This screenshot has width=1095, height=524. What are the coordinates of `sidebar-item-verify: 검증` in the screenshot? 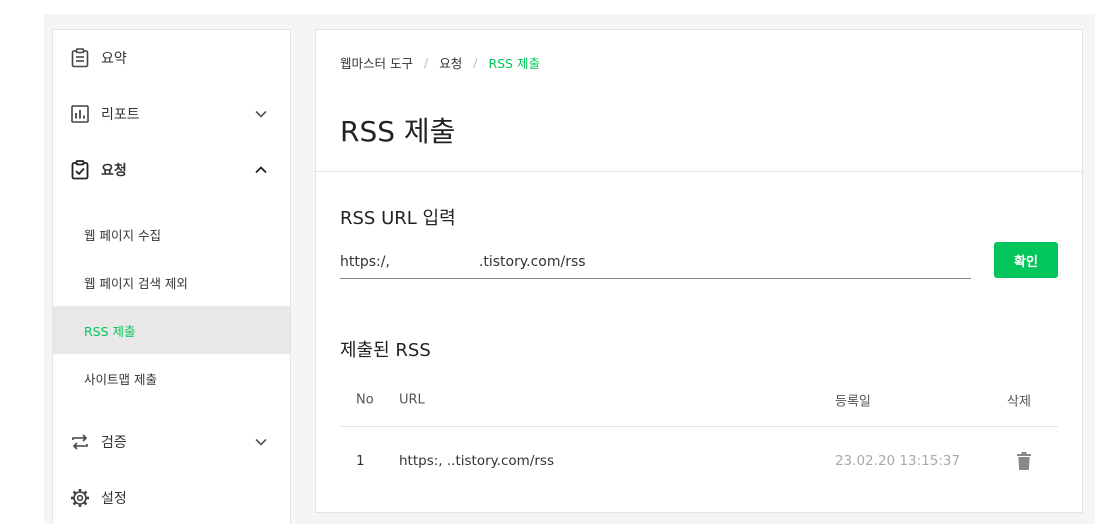 It's located at (171, 442).